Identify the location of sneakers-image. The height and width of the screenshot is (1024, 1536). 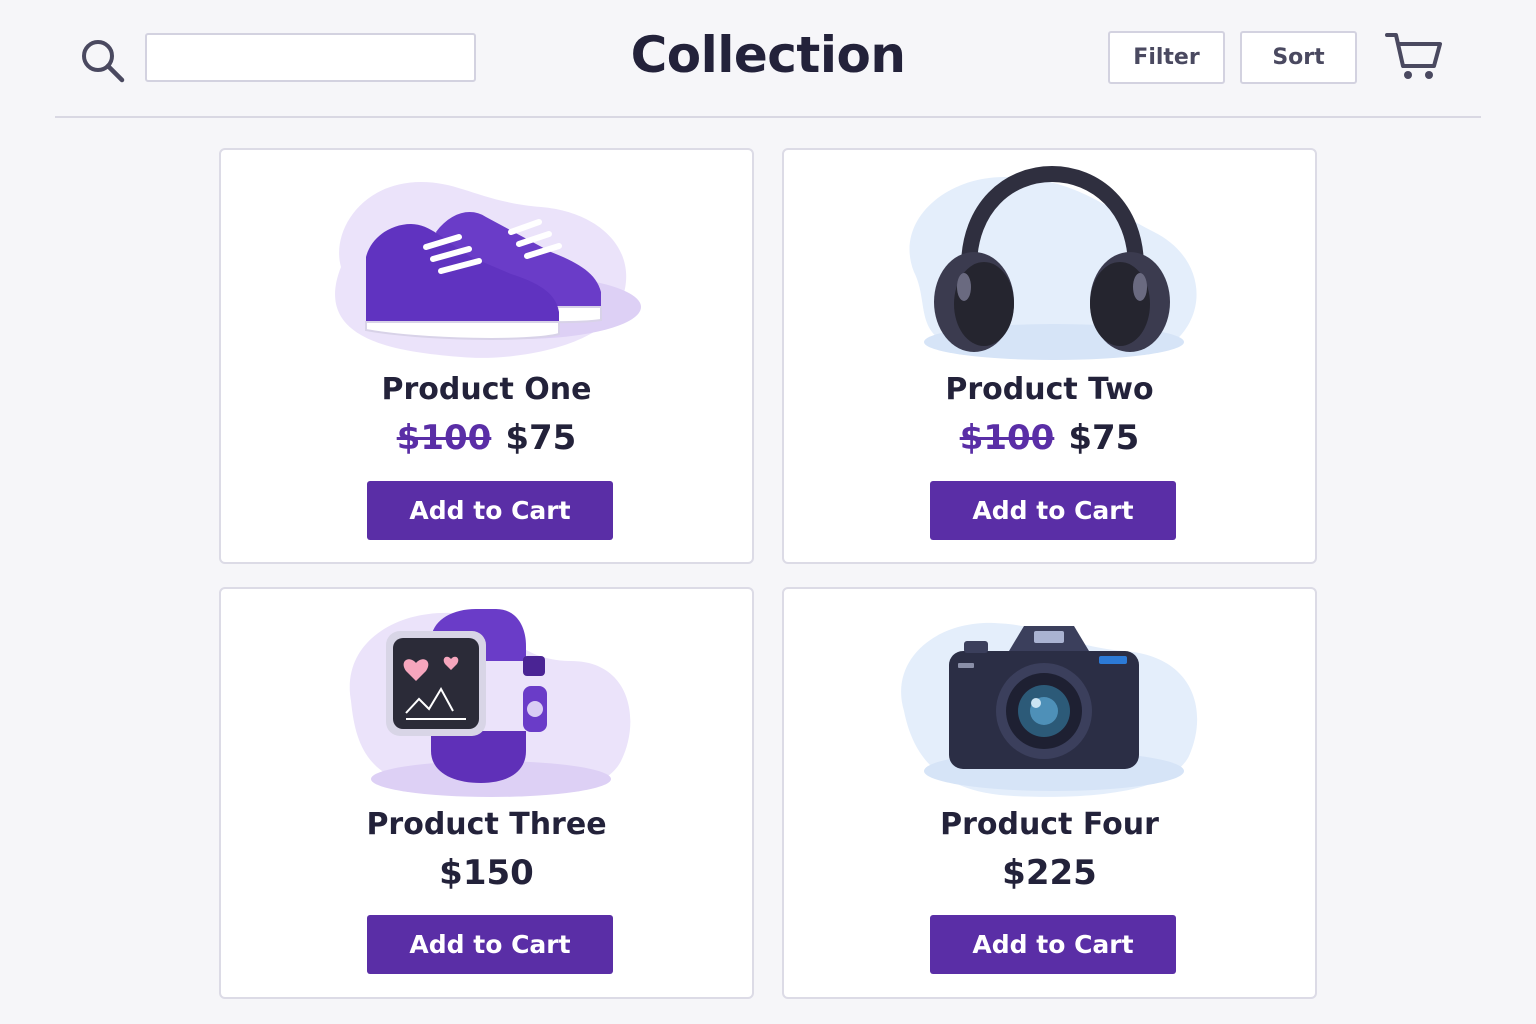
(488, 270).